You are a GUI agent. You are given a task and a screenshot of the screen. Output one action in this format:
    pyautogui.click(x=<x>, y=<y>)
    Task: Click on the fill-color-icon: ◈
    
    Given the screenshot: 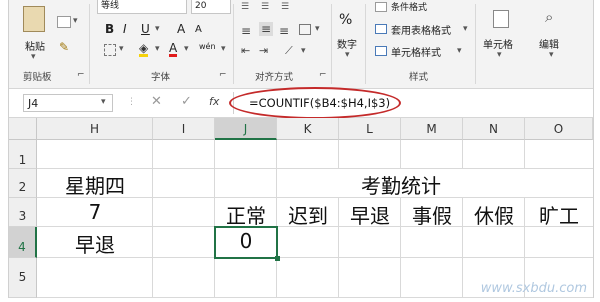 What is the action you would take?
    pyautogui.click(x=144, y=49)
    